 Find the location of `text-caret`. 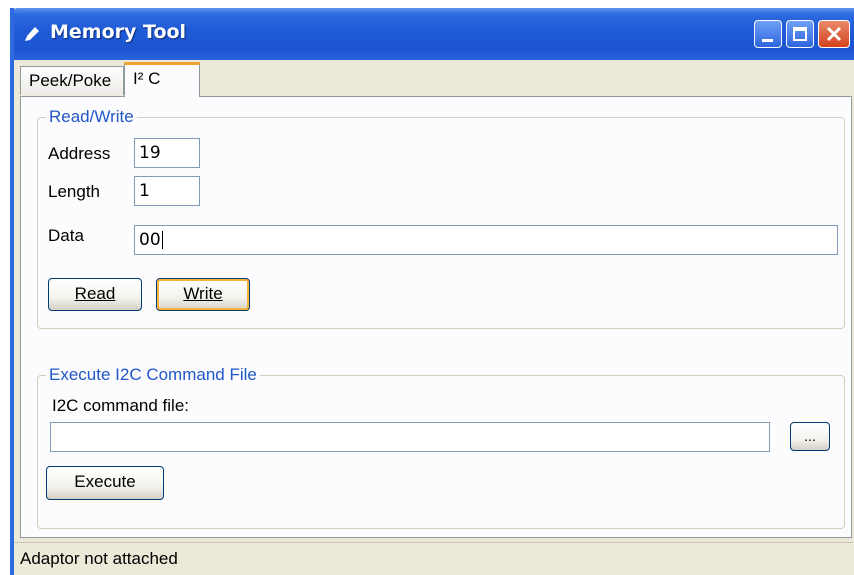

text-caret is located at coordinates (162, 240).